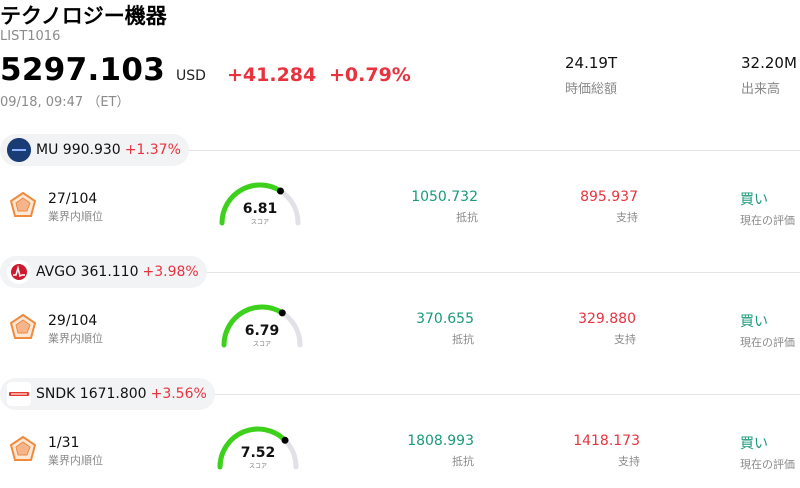  I want to click on stock-chip-mu: MU 990.930 +1.37%, so click(94, 150).